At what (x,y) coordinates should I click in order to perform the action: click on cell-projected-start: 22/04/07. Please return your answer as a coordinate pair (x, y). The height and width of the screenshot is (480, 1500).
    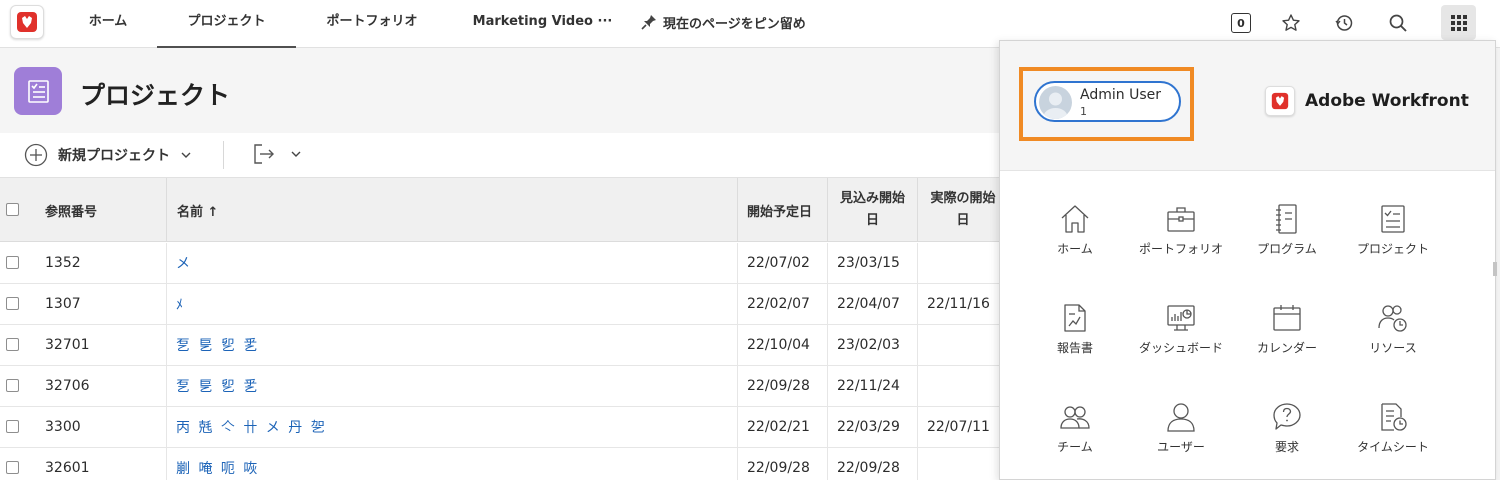
    Looking at the image, I should click on (868, 304).